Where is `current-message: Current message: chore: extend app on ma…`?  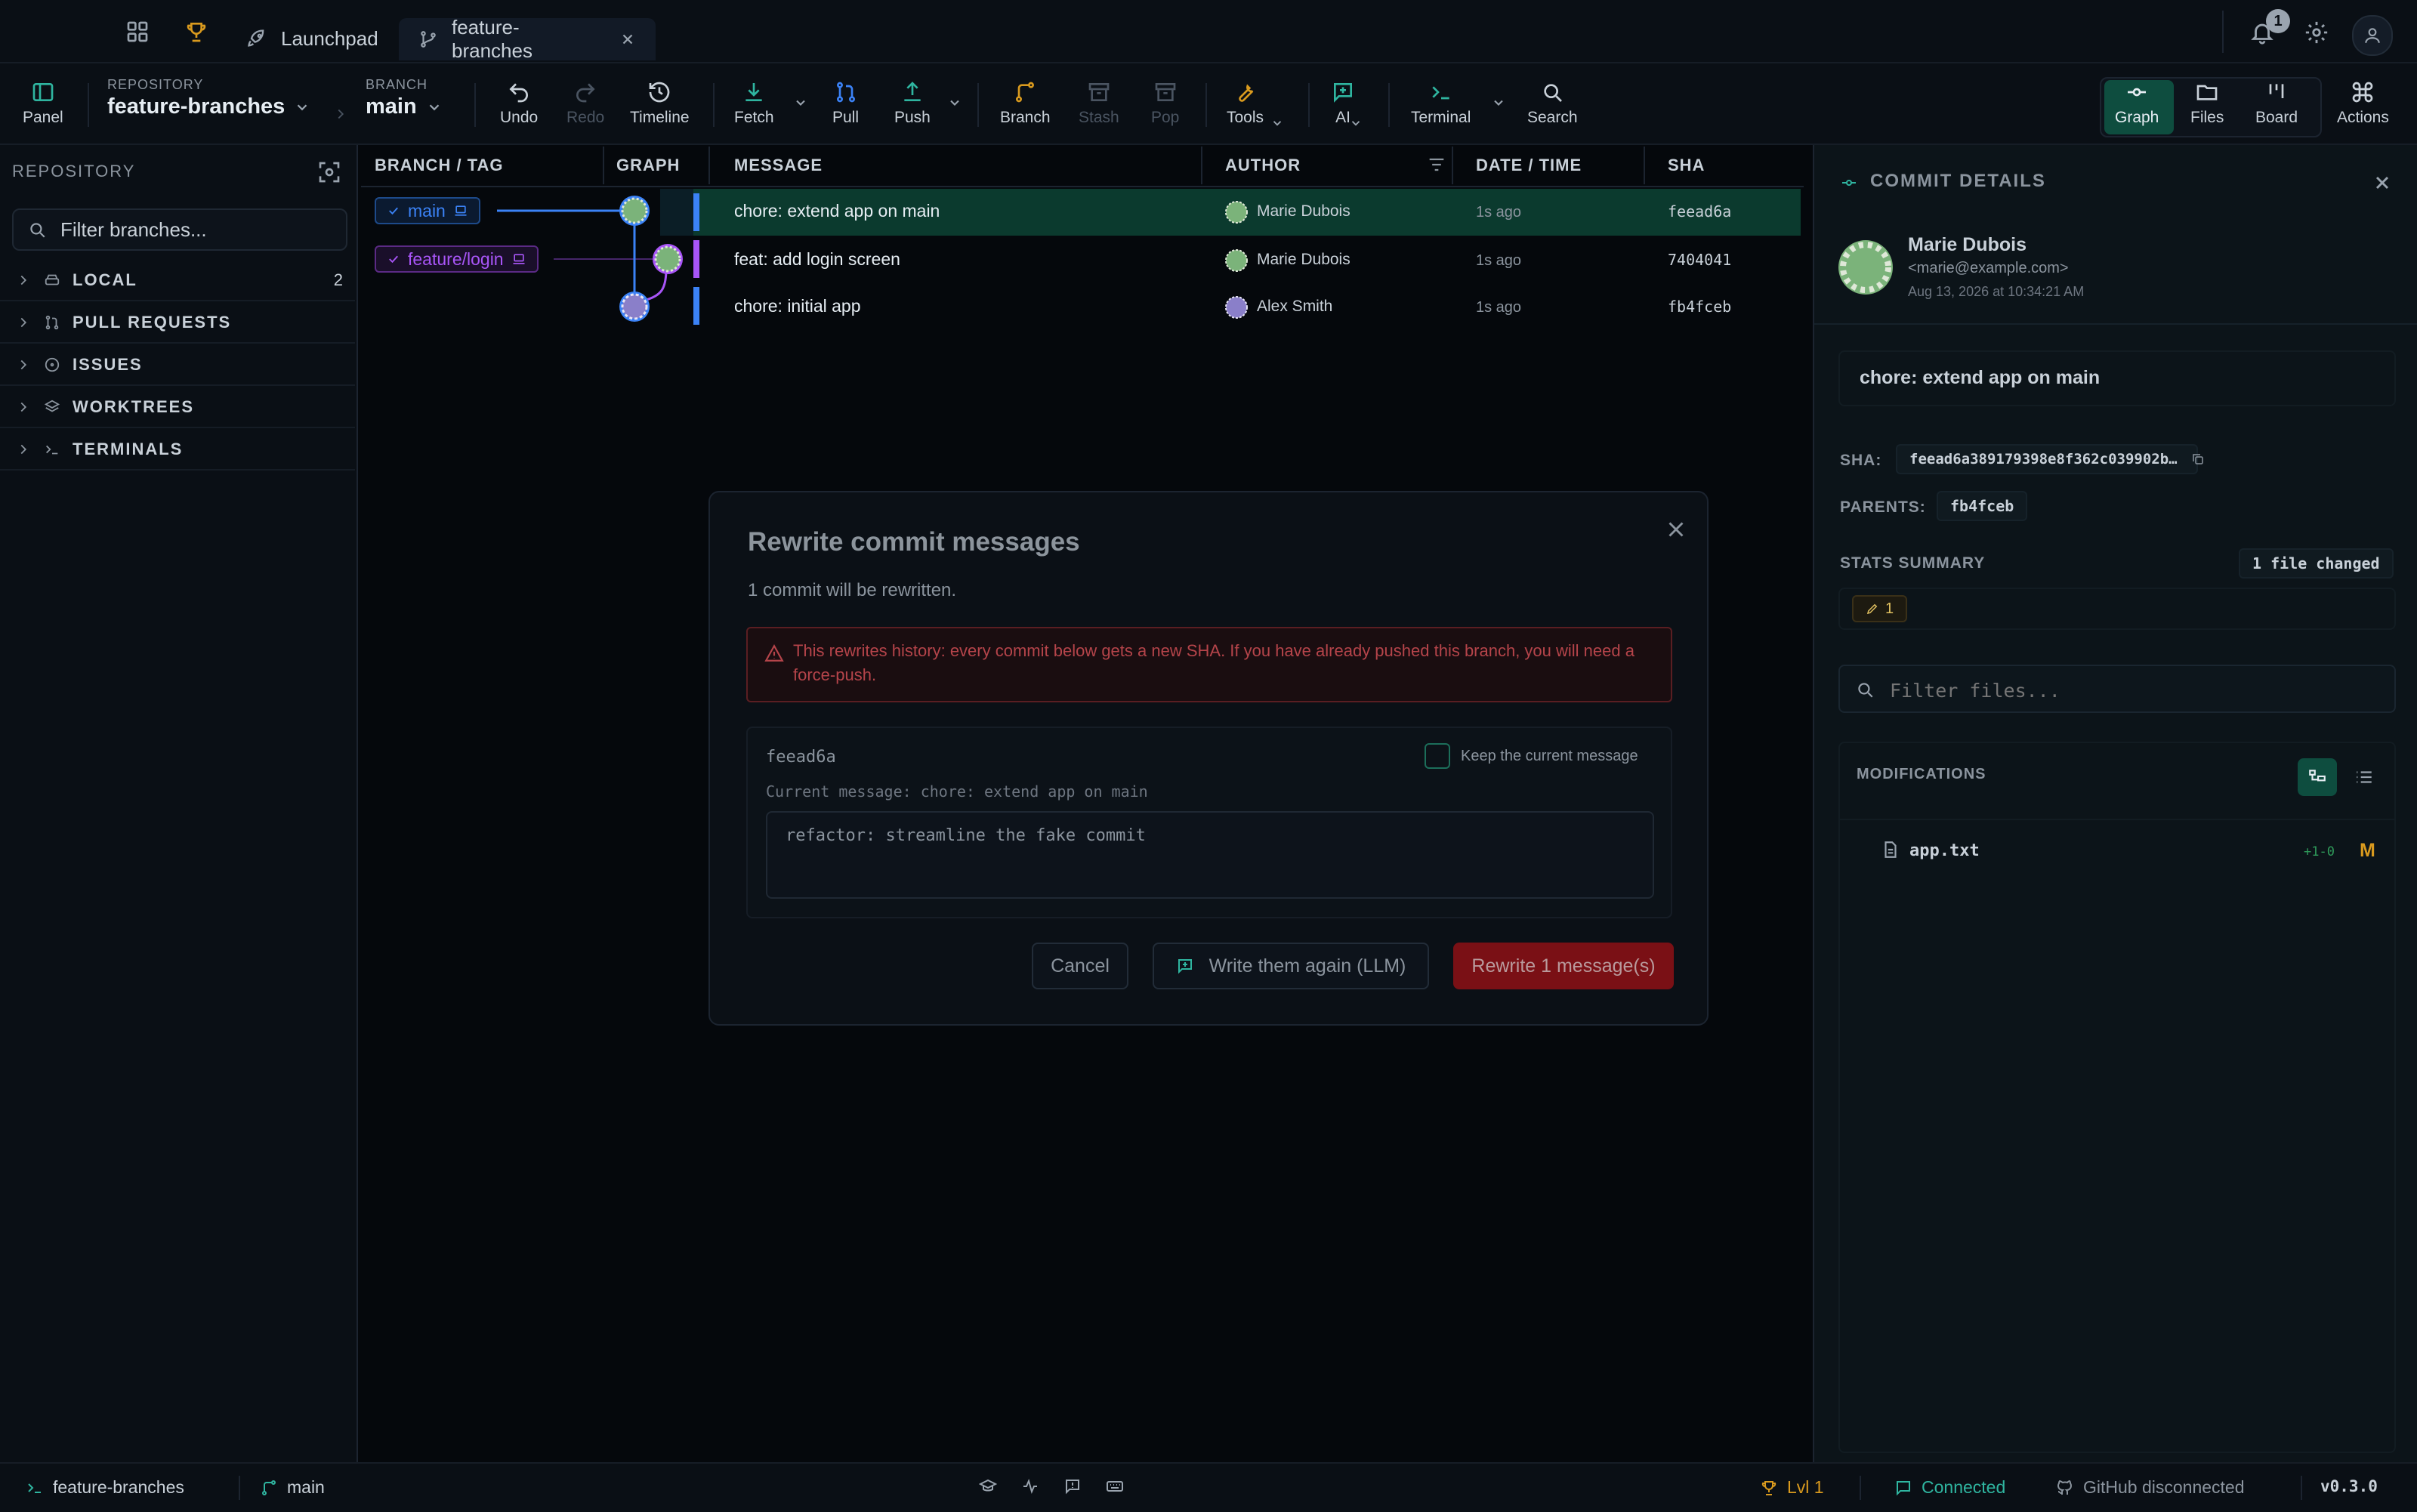
current-message: Current message: chore: extend app on ma… is located at coordinates (957, 792).